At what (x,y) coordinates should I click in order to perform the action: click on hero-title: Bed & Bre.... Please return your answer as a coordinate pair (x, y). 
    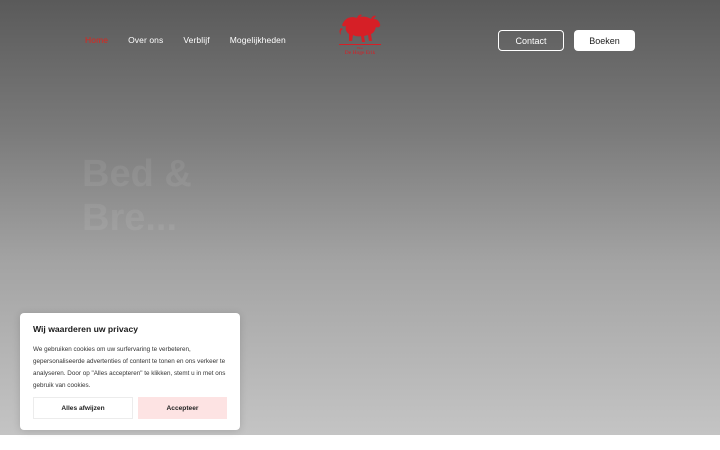
    Looking at the image, I should click on (137, 196).